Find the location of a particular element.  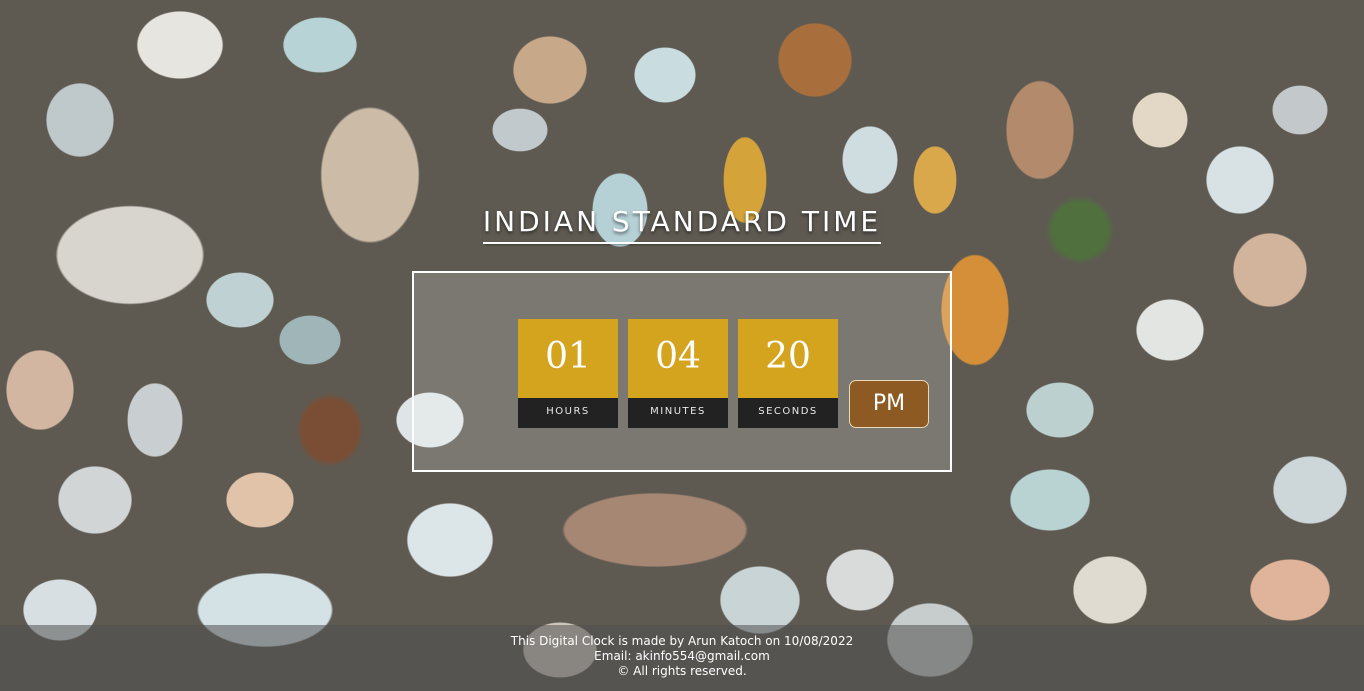

minutes-label: MINUTES is located at coordinates (678, 413).